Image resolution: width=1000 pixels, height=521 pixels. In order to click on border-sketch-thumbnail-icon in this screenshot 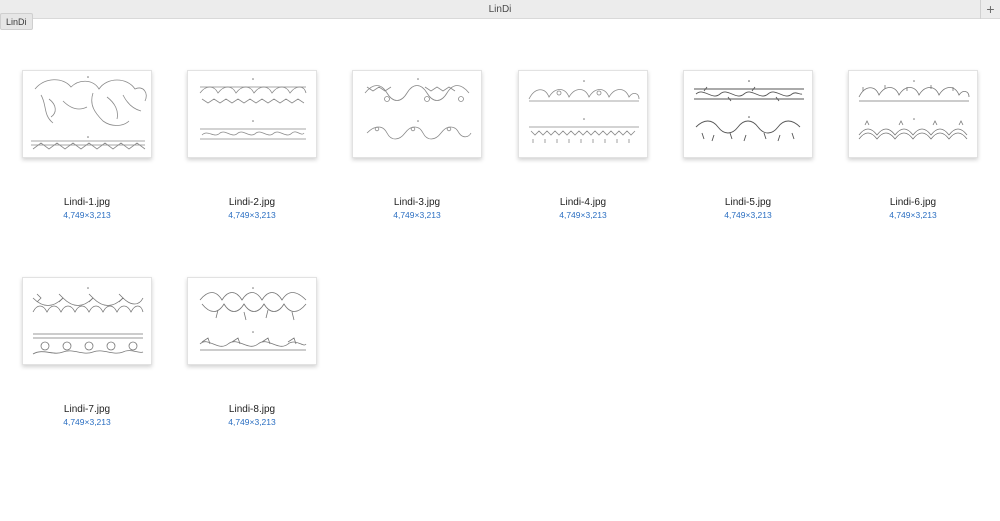, I will do `click(253, 109)`.